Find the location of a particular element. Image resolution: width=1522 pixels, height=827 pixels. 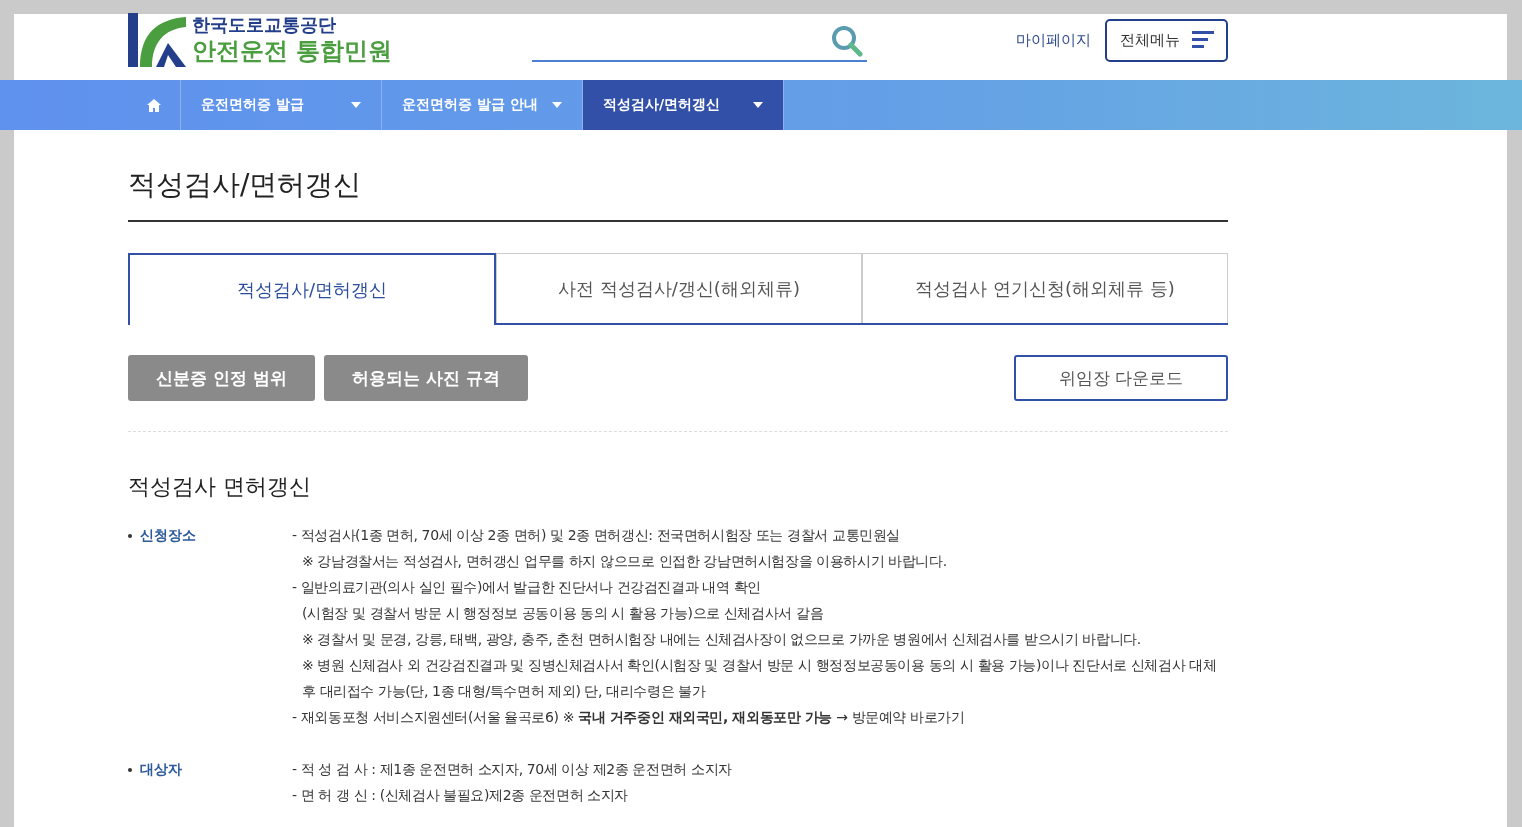

field-label: 대상자 is located at coordinates (210, 782).